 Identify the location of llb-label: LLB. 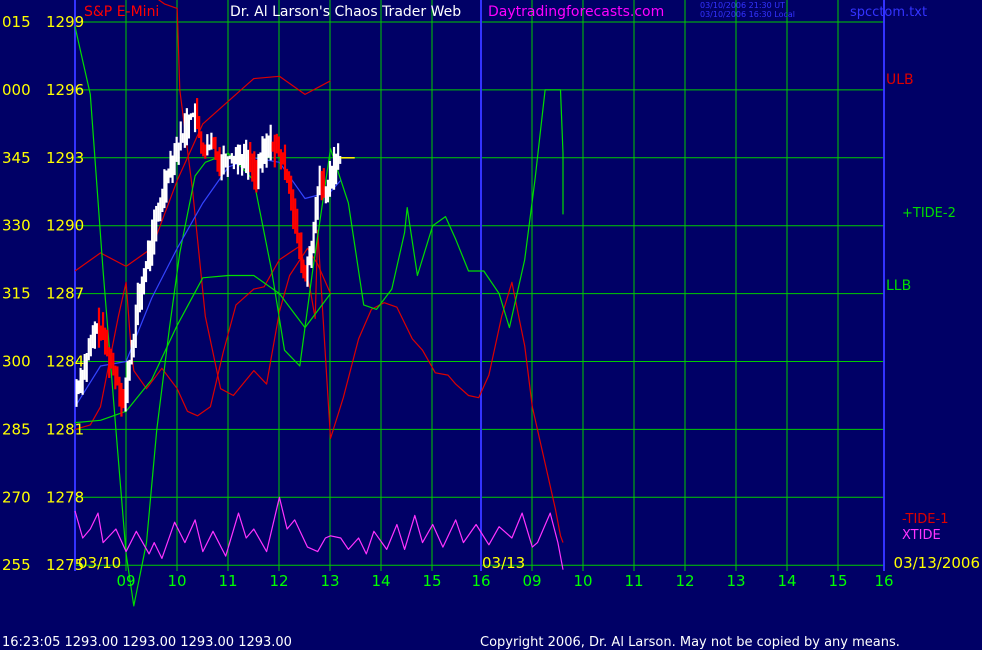
(898, 286).